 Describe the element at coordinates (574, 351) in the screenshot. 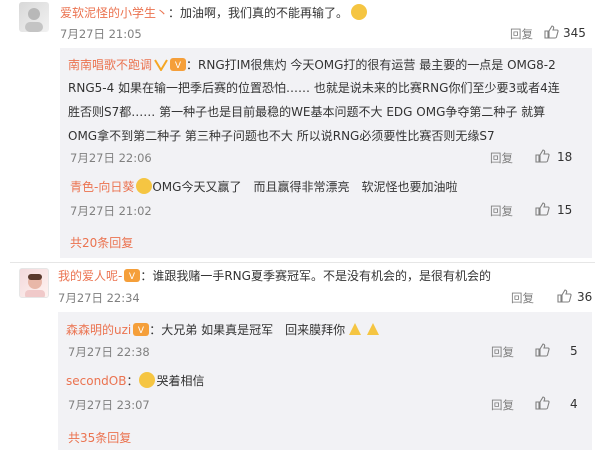

I see `like-count: 5` at that location.